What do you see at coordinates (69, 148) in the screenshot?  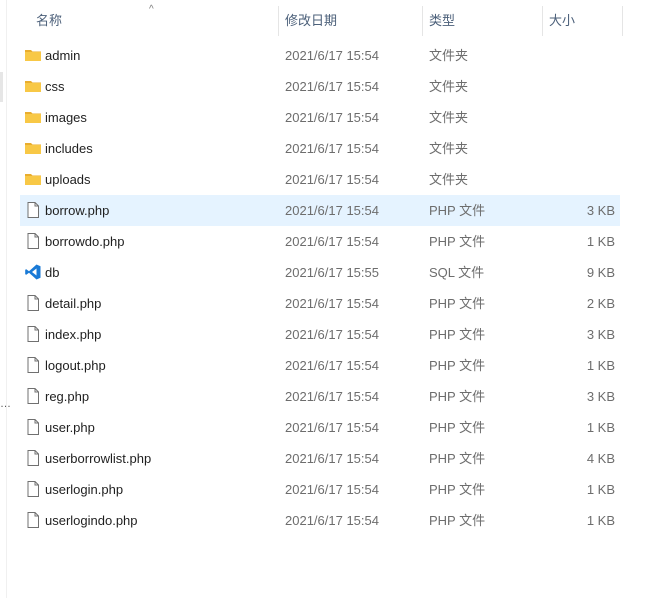 I see `file-name: includes` at bounding box center [69, 148].